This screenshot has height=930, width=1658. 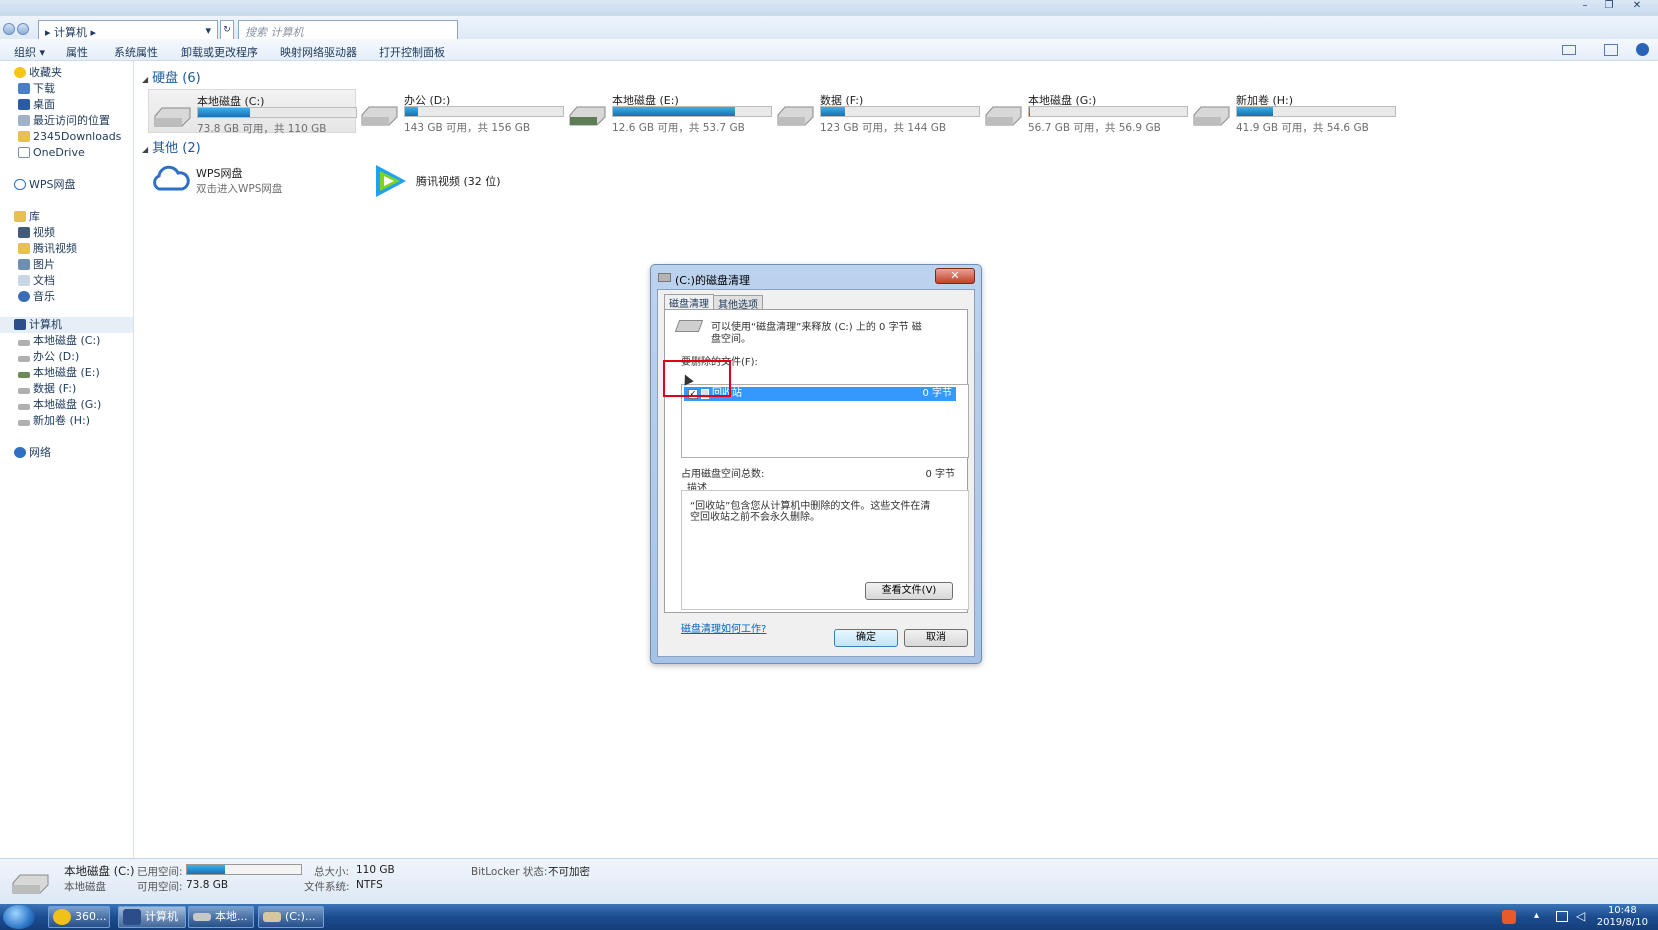 I want to click on how-cleanup-works-link: 磁盘清理如何工作?, so click(x=723, y=627).